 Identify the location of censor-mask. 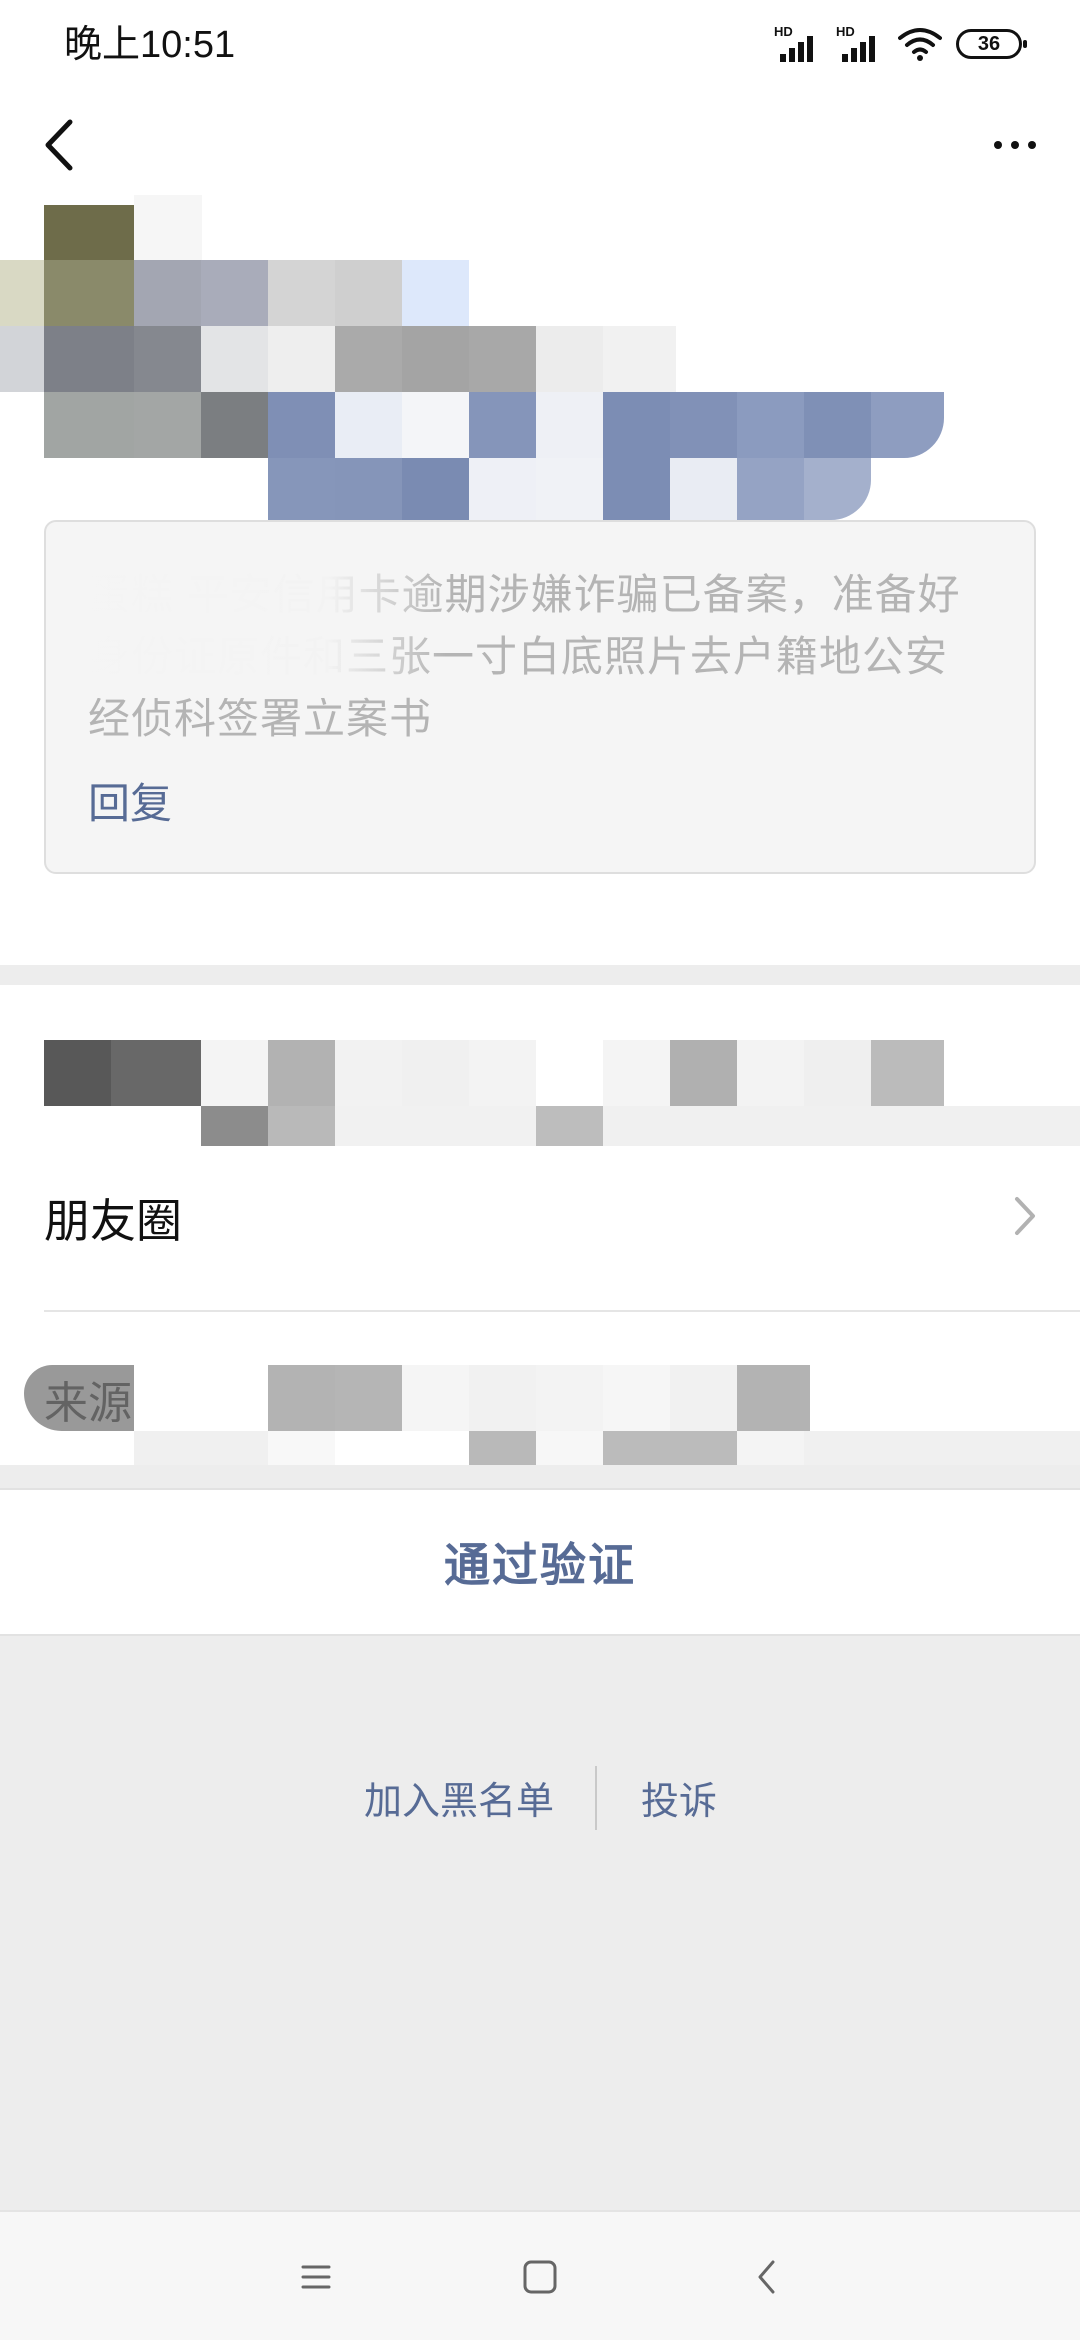
(251, 628).